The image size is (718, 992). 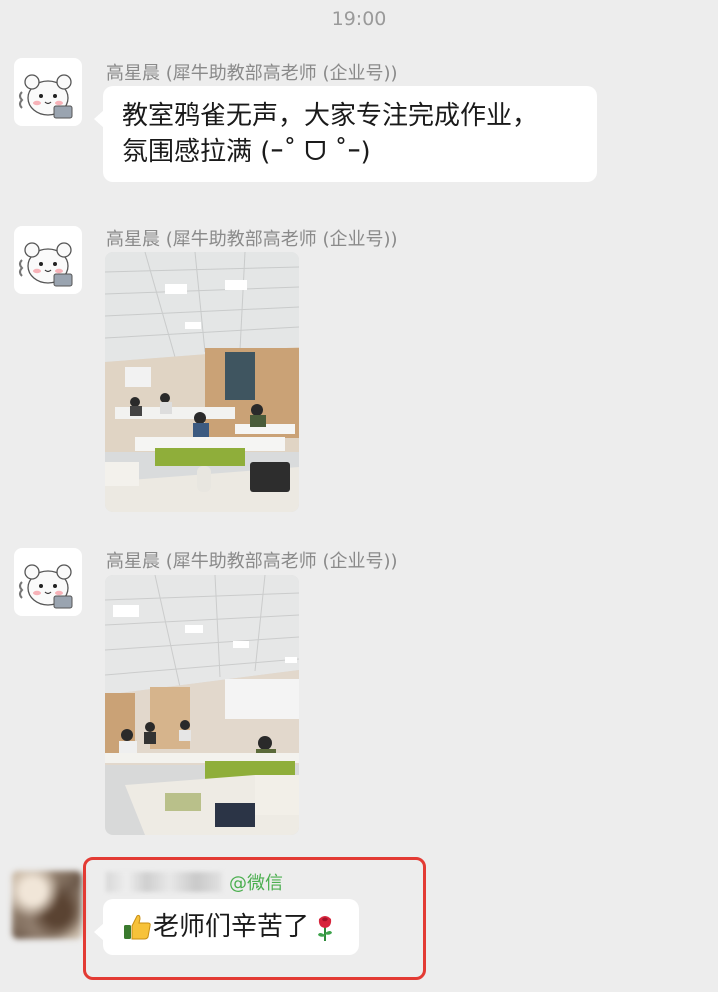 I want to click on user-avatar-blurred, so click(x=47, y=905).